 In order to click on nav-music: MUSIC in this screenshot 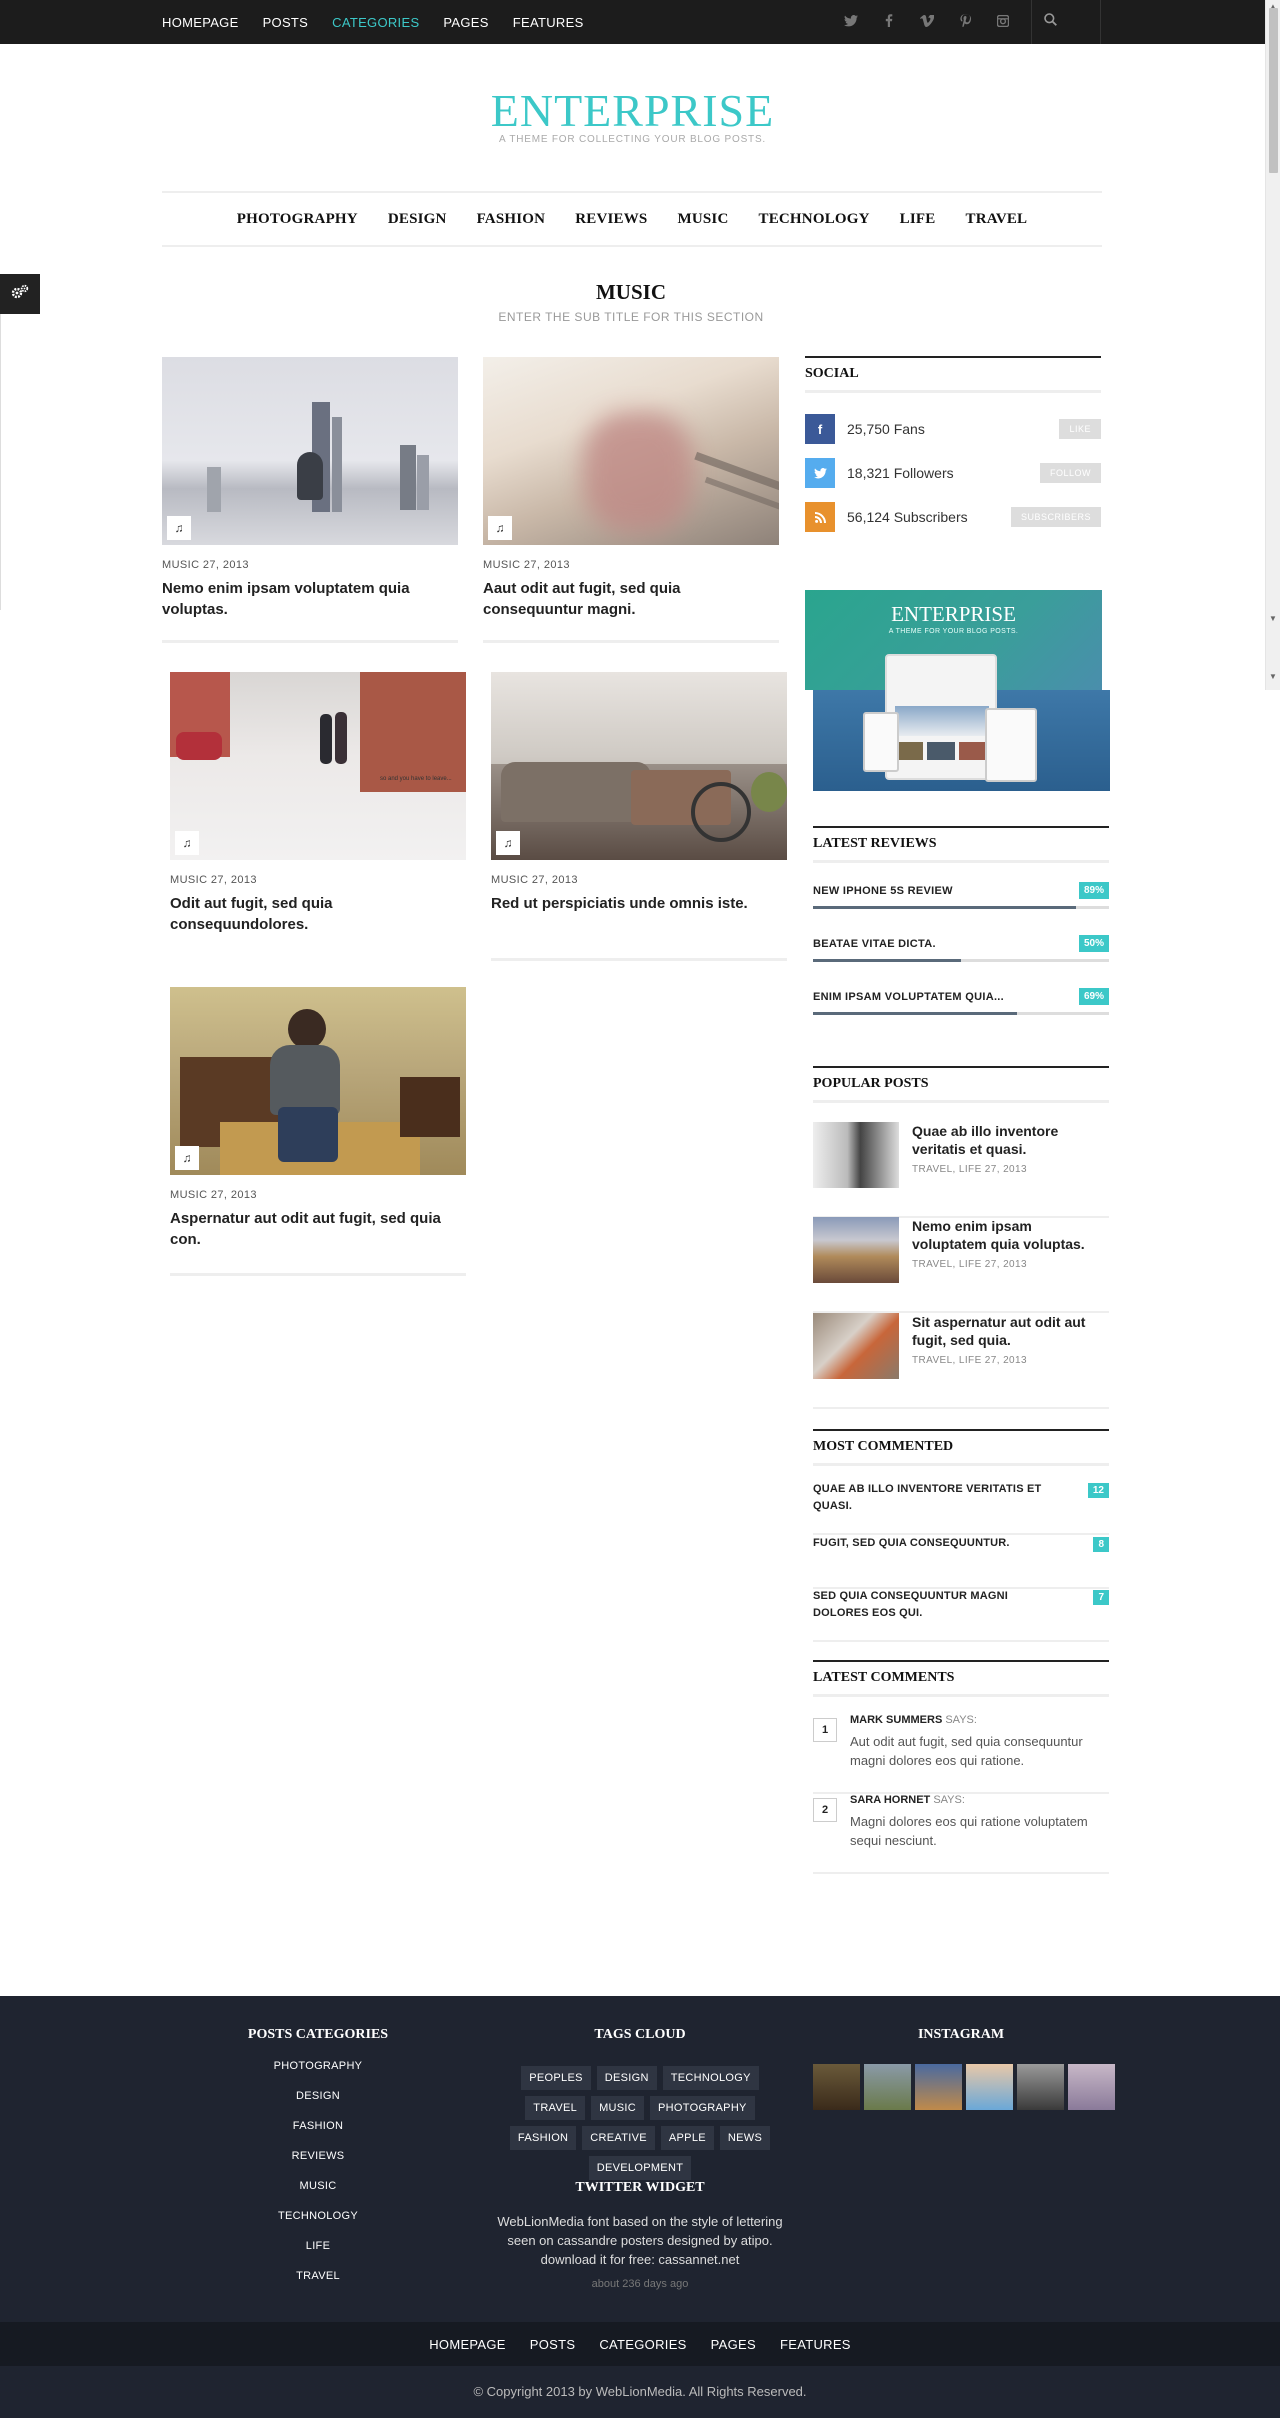, I will do `click(702, 219)`.